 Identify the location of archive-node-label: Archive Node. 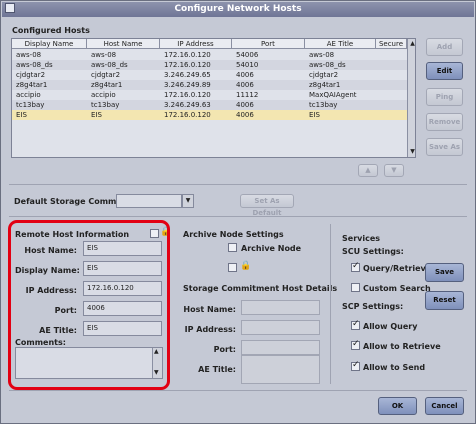
(271, 248).